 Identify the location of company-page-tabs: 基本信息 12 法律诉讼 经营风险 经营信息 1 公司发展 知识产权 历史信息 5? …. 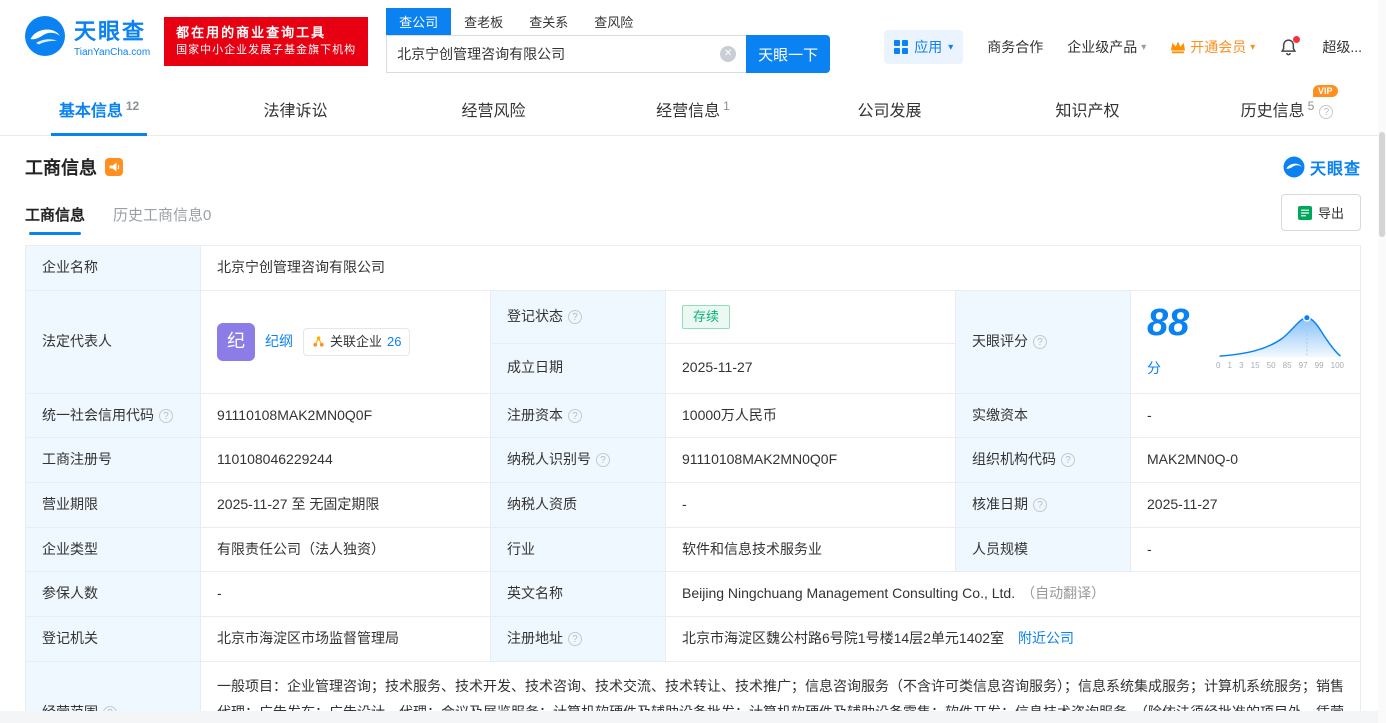
(693, 109).